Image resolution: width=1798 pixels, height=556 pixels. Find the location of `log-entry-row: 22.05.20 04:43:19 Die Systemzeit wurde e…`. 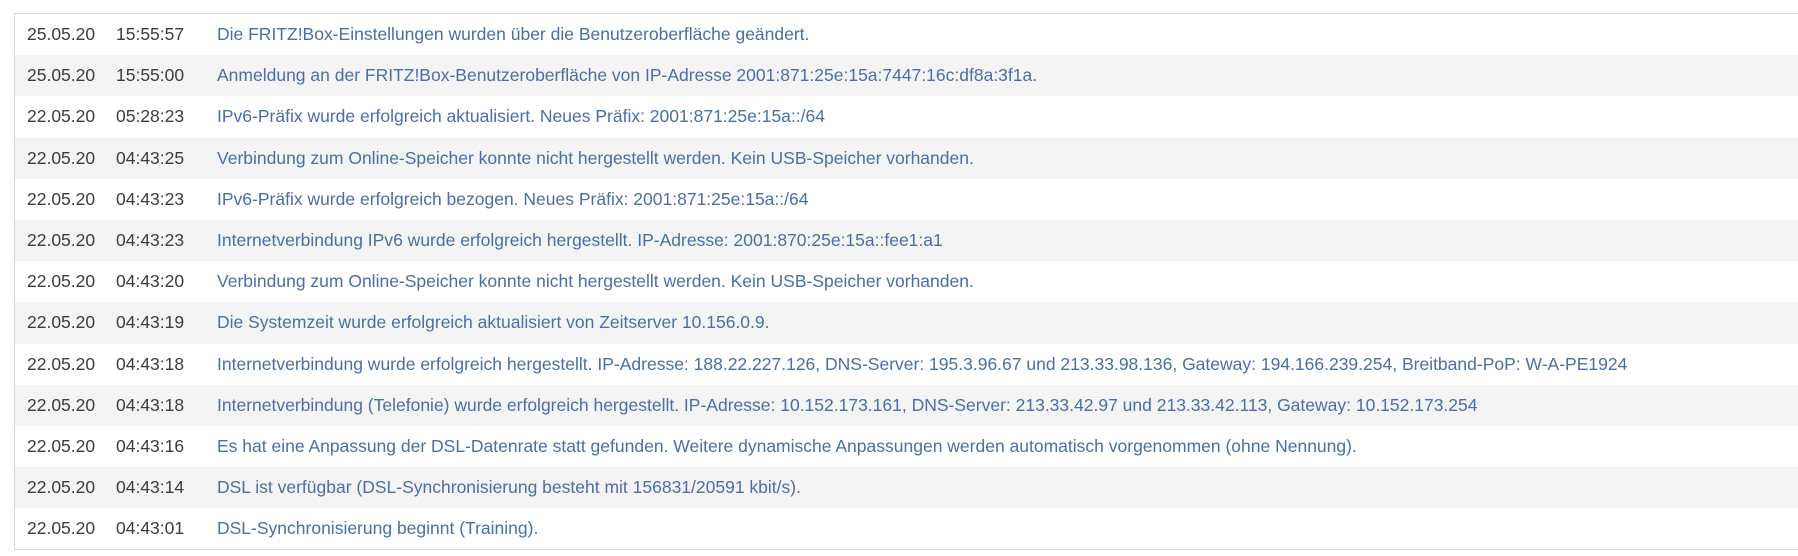

log-entry-row: 22.05.20 04:43:19 Die Systemzeit wurde e… is located at coordinates (906, 323).